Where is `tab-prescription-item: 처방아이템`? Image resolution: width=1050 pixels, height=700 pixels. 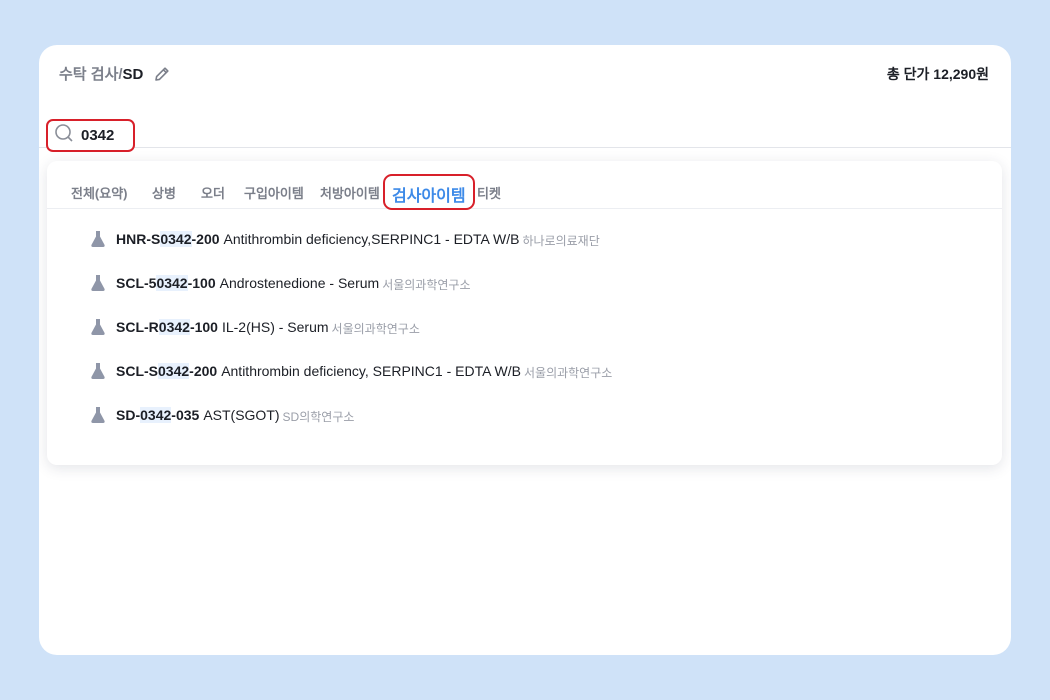 tab-prescription-item: 처방아이템 is located at coordinates (350, 192).